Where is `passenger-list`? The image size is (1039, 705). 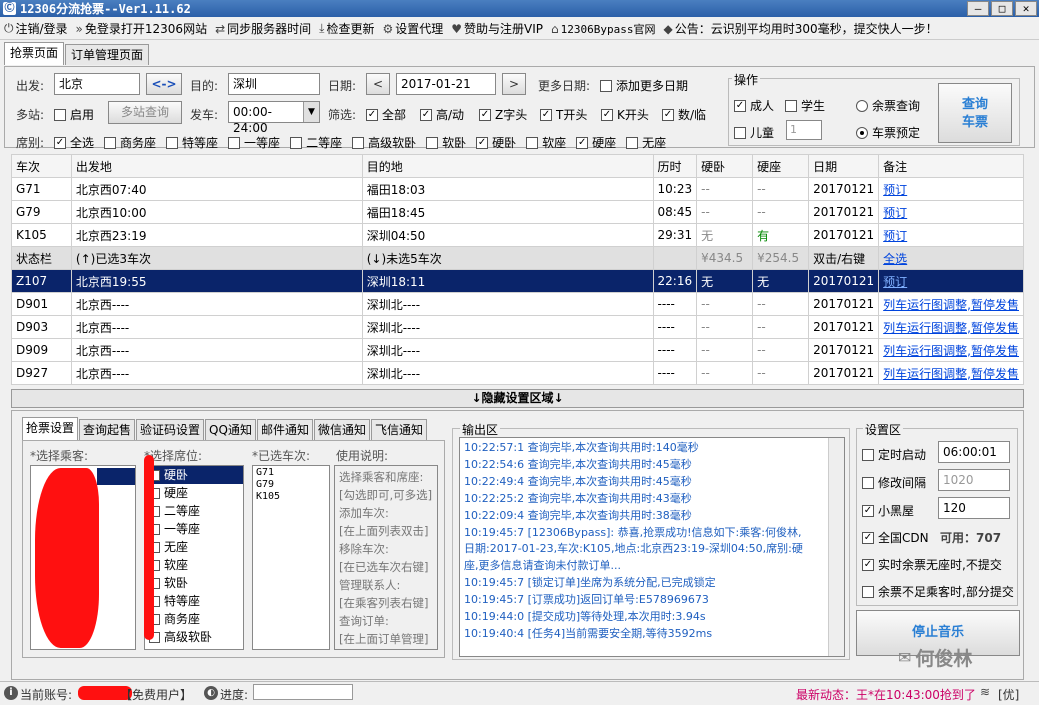 passenger-list is located at coordinates (83, 557).